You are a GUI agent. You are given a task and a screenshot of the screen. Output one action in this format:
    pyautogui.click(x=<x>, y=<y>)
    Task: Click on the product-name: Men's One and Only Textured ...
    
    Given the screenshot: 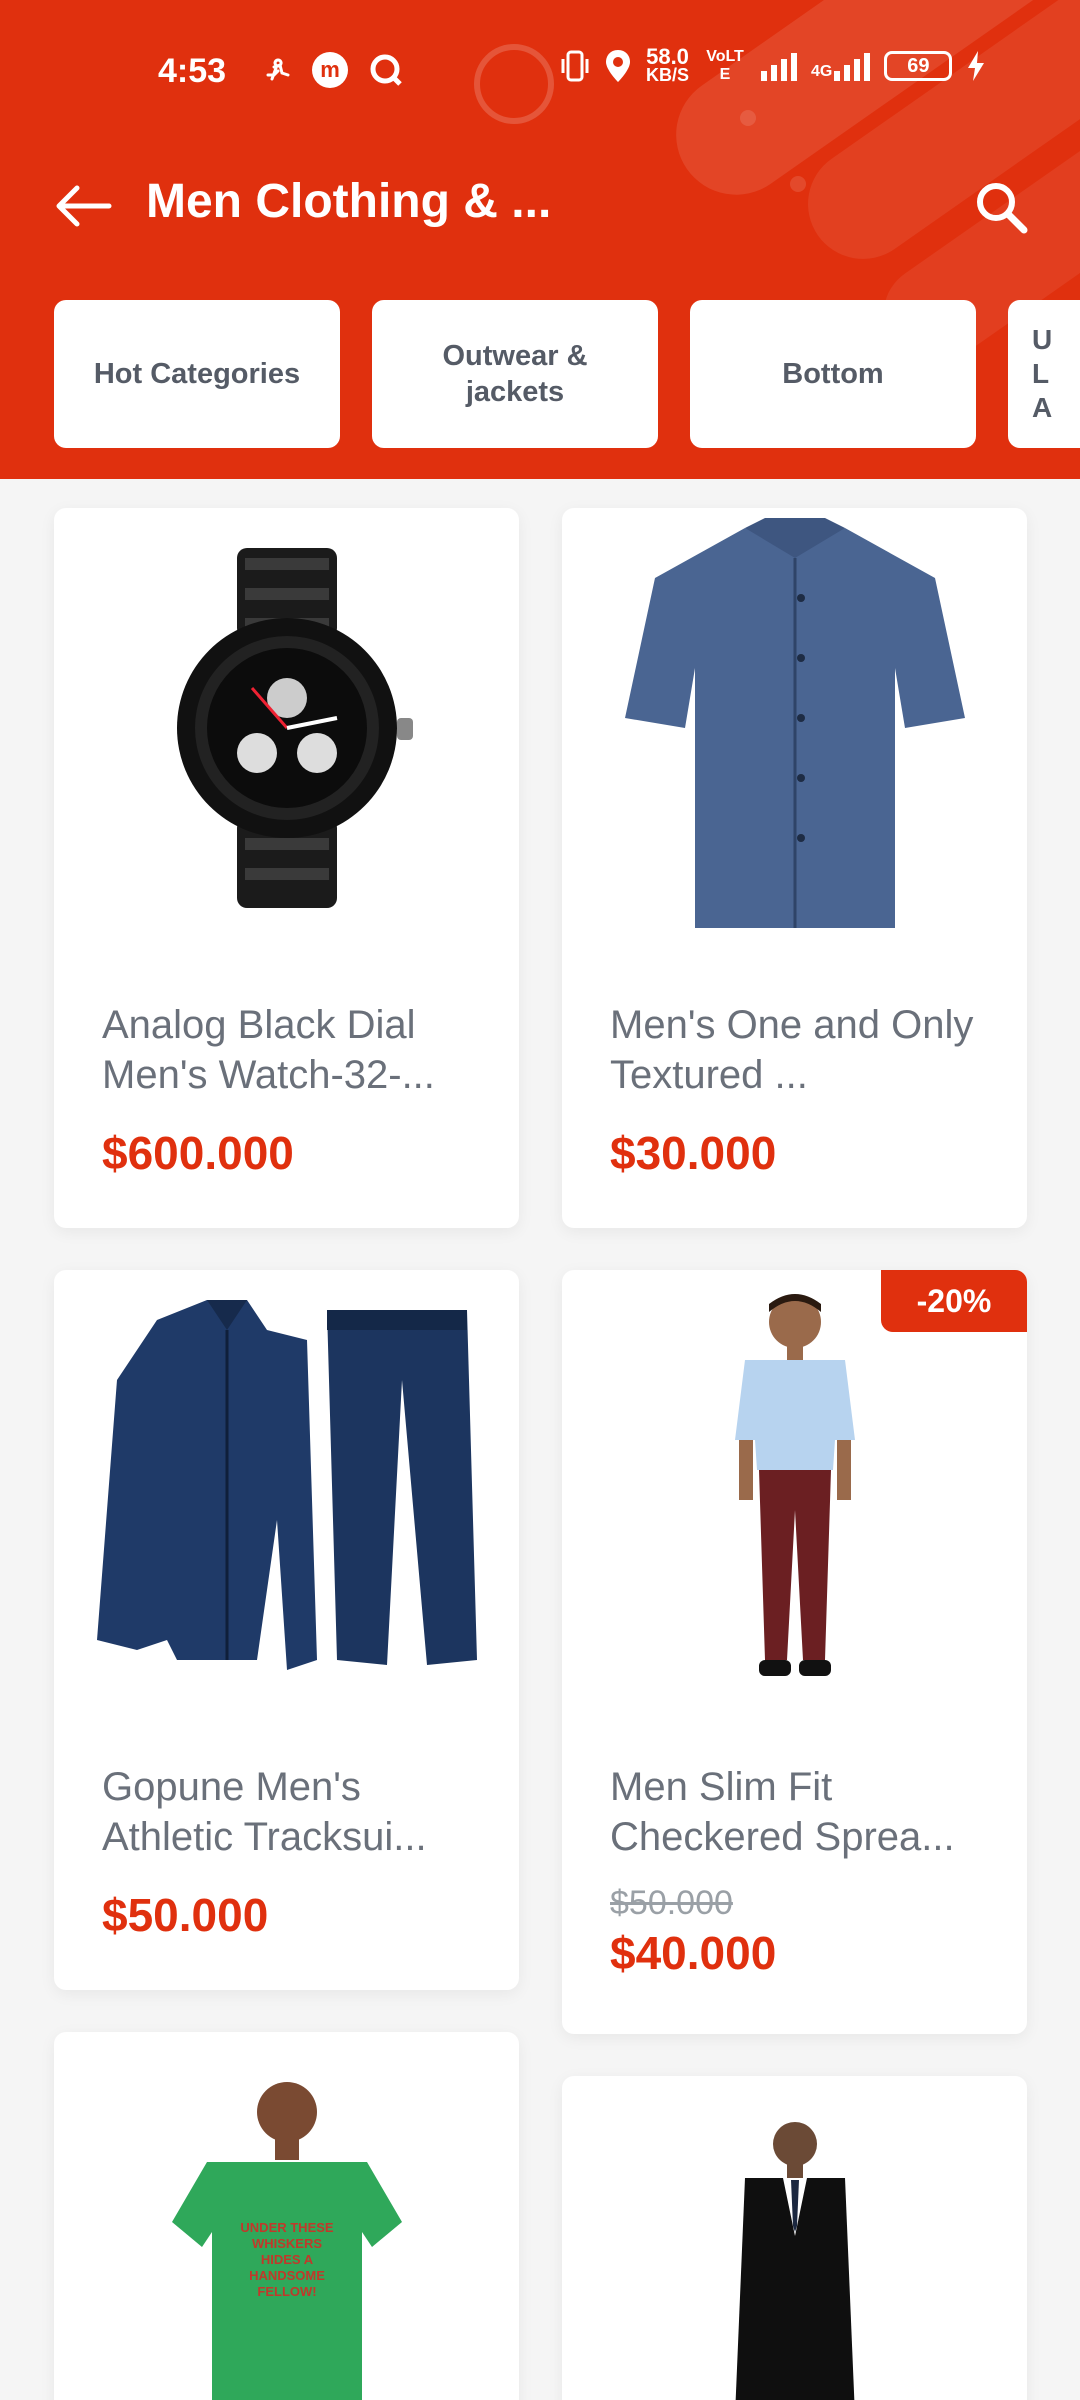 What is the action you would take?
    pyautogui.click(x=792, y=1050)
    